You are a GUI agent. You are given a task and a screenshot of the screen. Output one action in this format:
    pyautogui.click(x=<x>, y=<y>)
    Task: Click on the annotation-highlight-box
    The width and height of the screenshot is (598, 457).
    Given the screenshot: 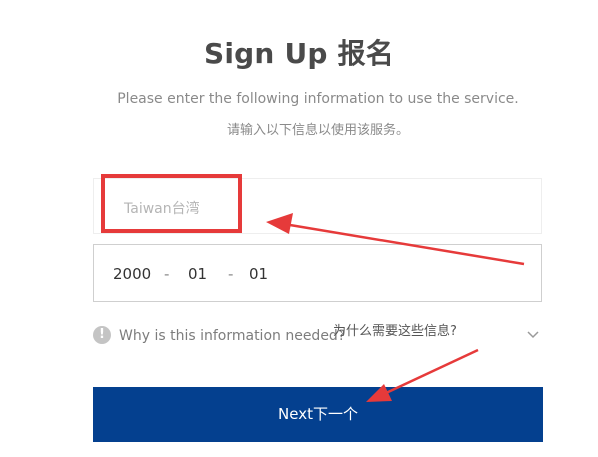 What is the action you would take?
    pyautogui.click(x=171, y=203)
    